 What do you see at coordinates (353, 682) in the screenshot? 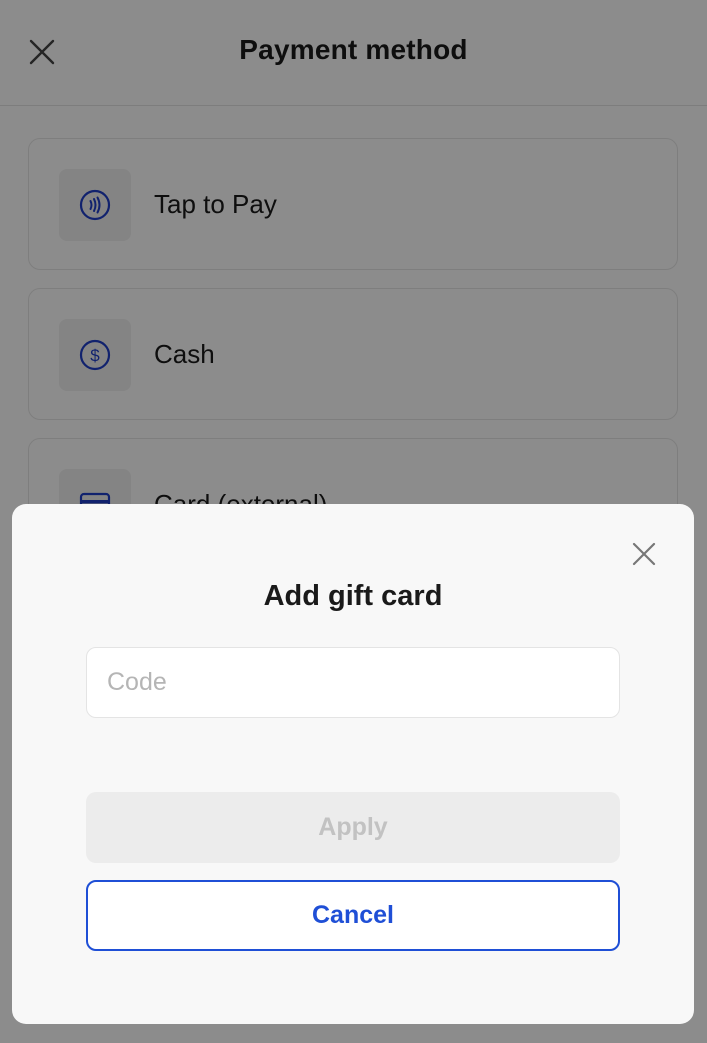
I see `gift-card-code-input` at bounding box center [353, 682].